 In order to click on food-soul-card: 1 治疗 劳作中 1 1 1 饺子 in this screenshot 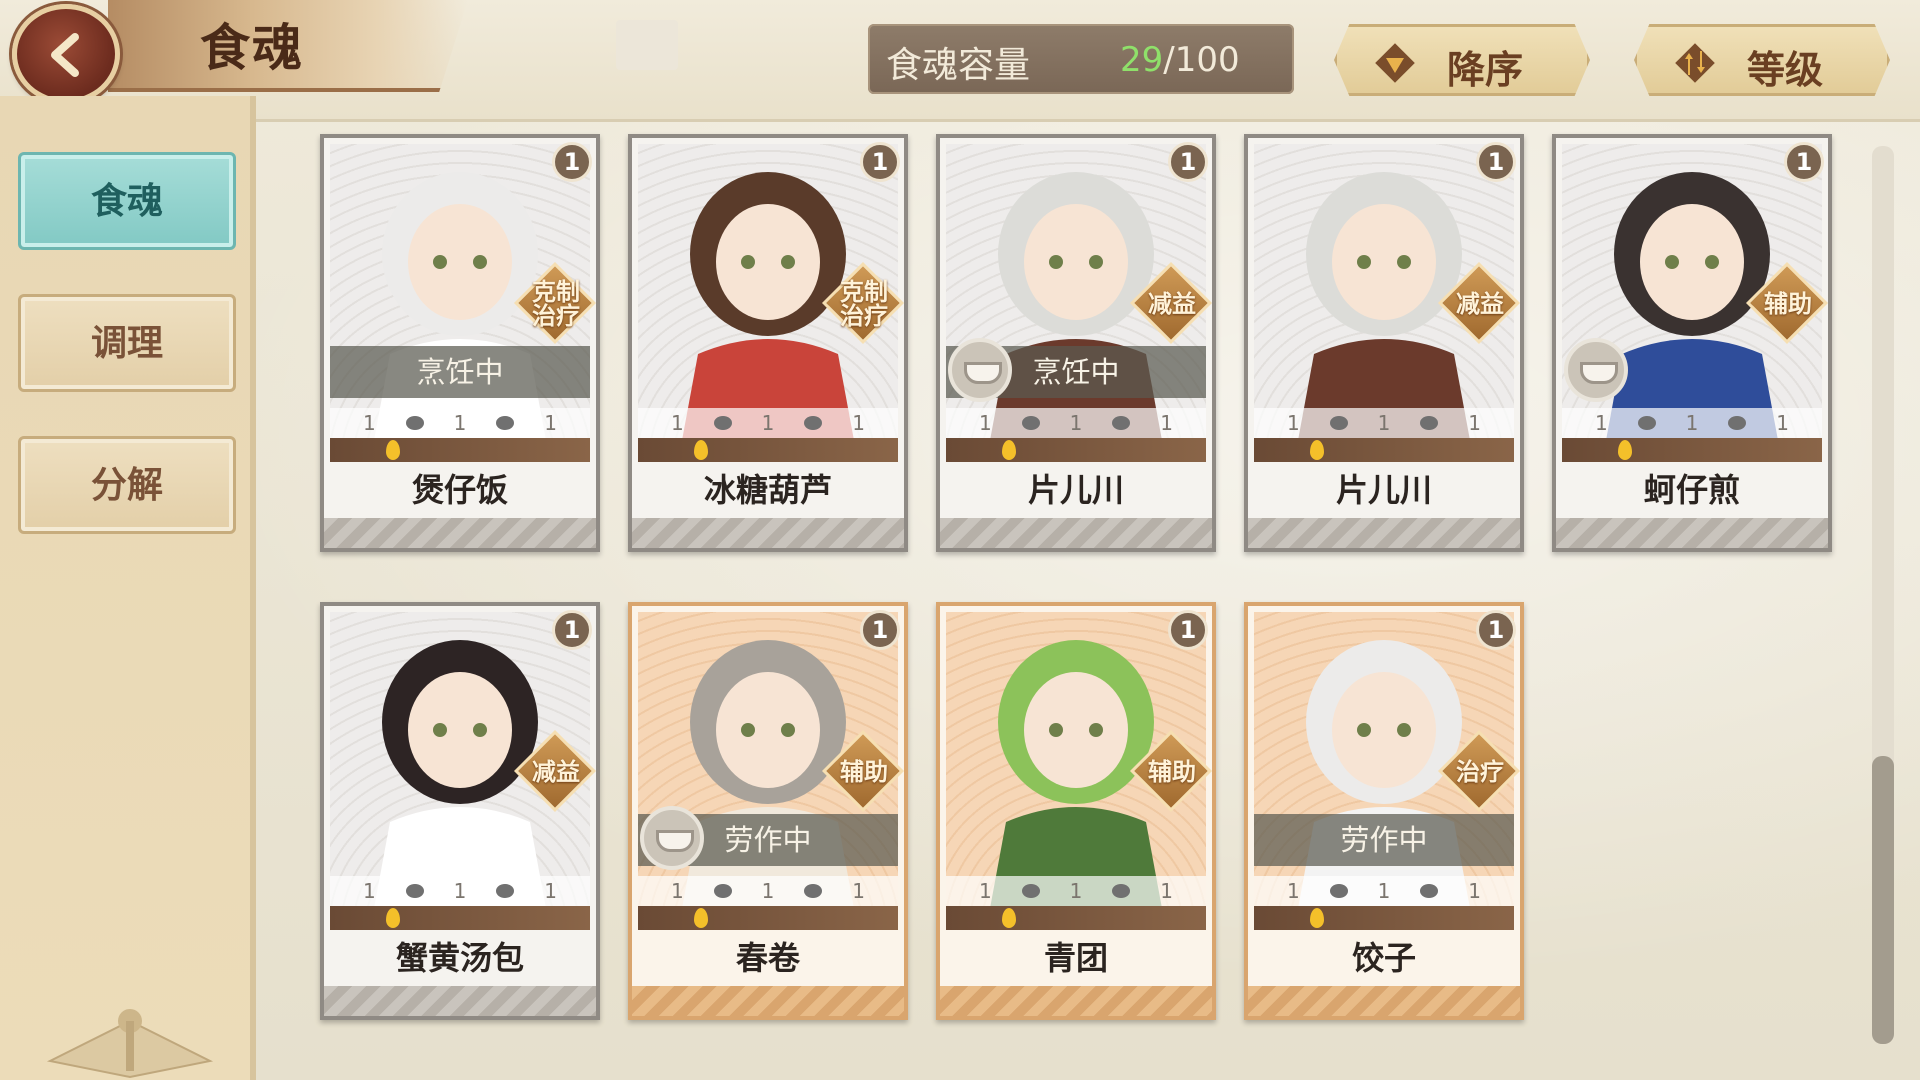, I will do `click(1384, 811)`.